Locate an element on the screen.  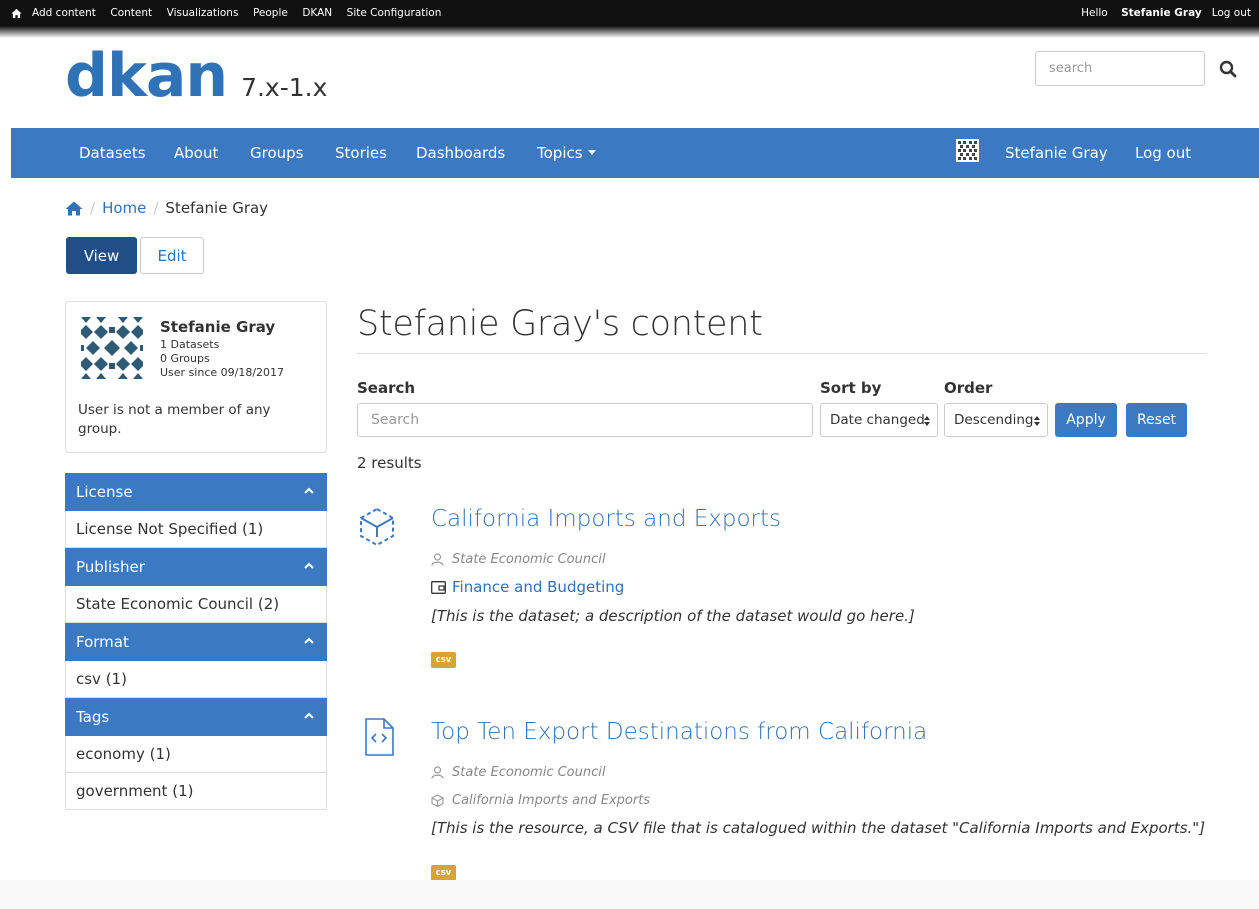
facet-item: License Not Specified (1) is located at coordinates (196, 529).